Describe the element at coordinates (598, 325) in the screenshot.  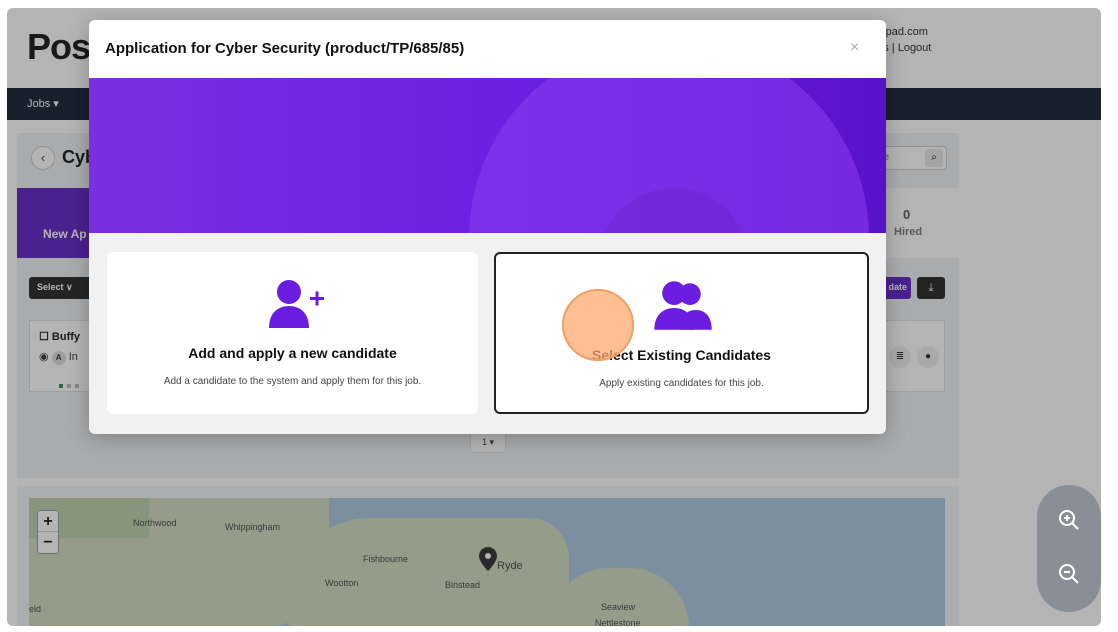
I see `click-indicator` at that location.